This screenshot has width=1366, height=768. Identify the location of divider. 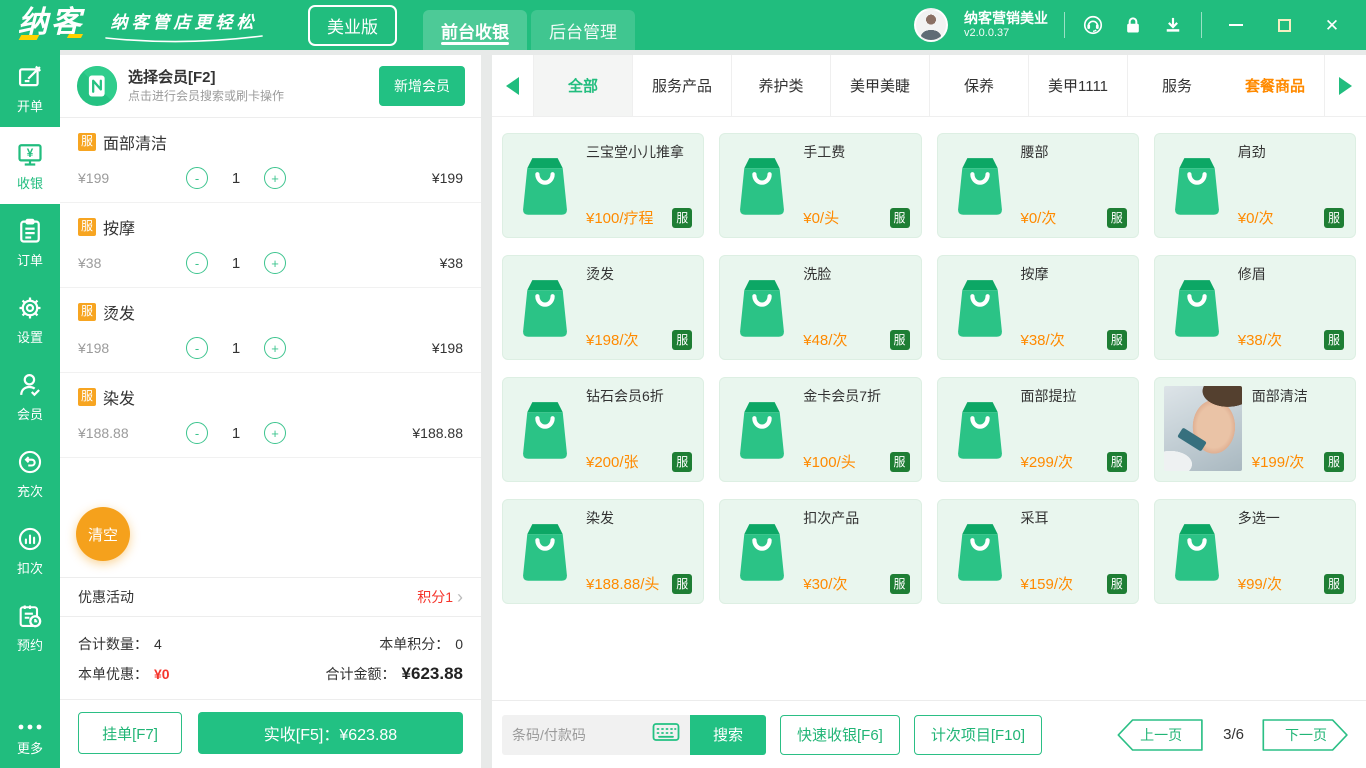
(1201, 25).